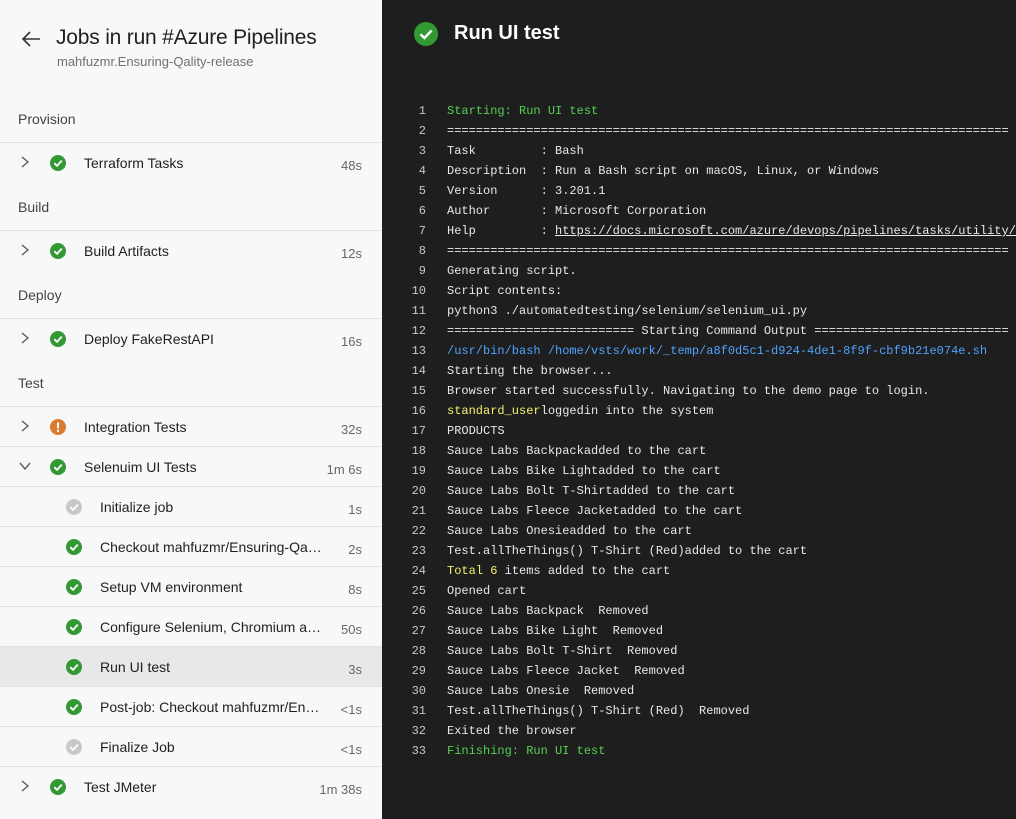 This screenshot has width=1016, height=819. What do you see at coordinates (191, 746) in the screenshot?
I see `step-row-finalize-job: Finalize Job <1s` at bounding box center [191, 746].